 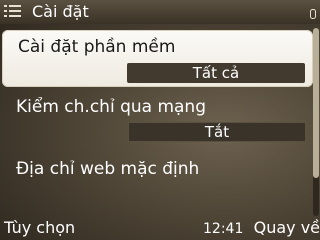 What do you see at coordinates (13, 11) in the screenshot?
I see `settings-list-icon` at bounding box center [13, 11].